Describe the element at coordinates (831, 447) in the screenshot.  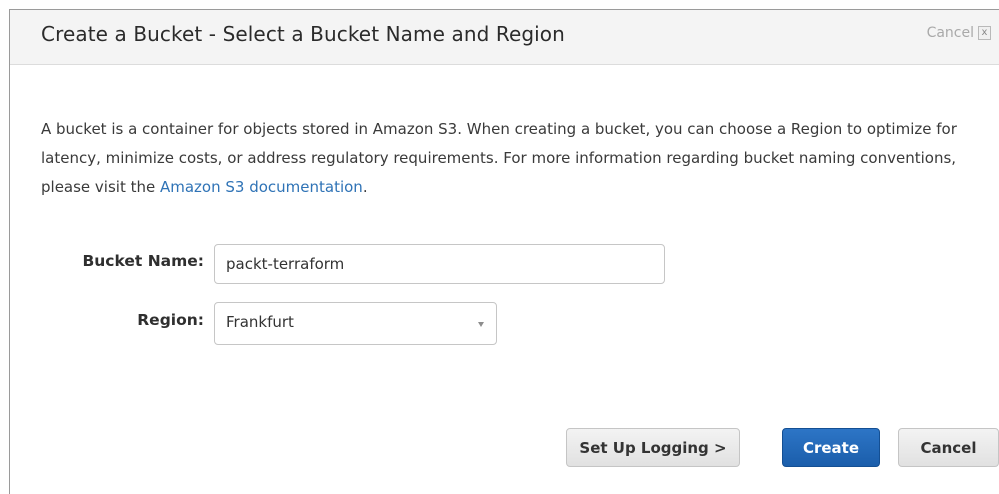
I see `create-button: Create` at that location.